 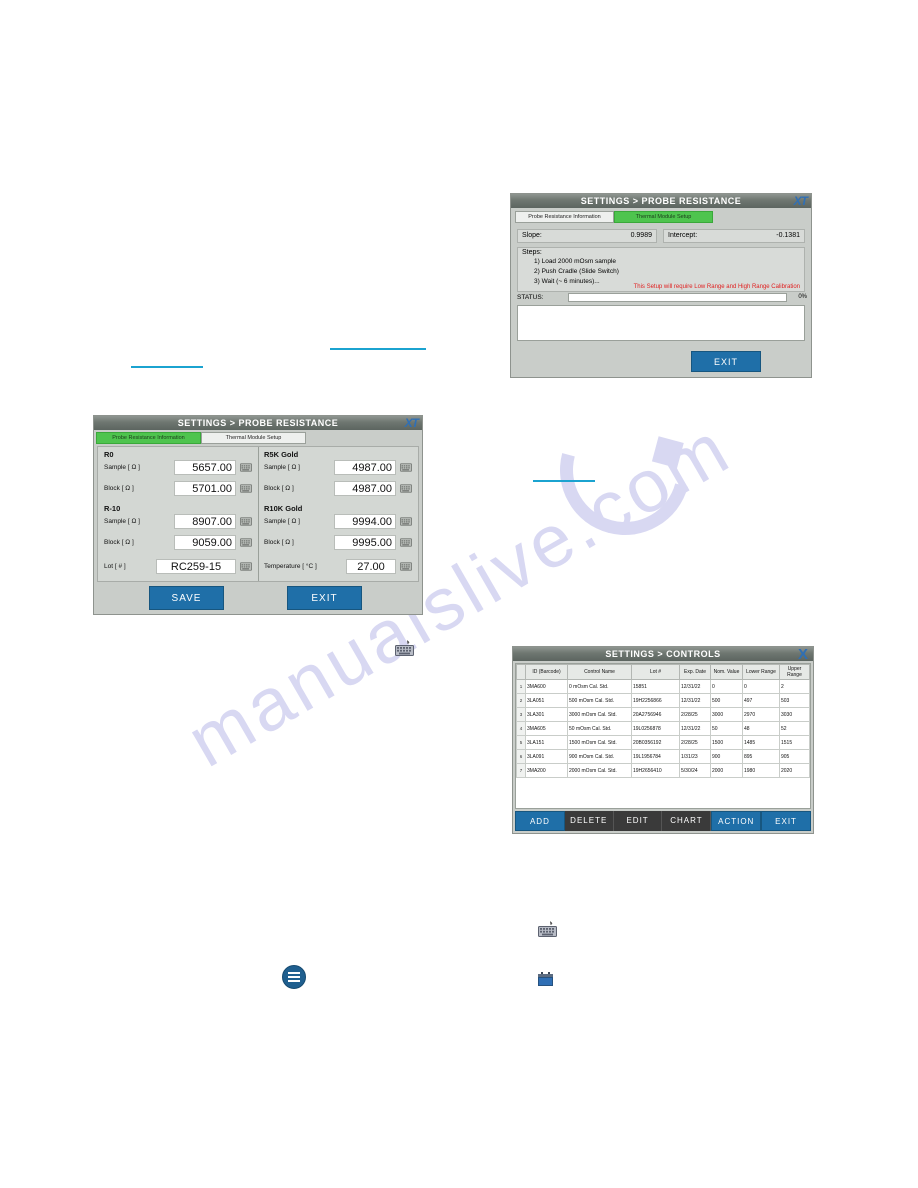 I want to click on cell-name: 3000 mOsm Cal. Std., so click(x=599, y=714).